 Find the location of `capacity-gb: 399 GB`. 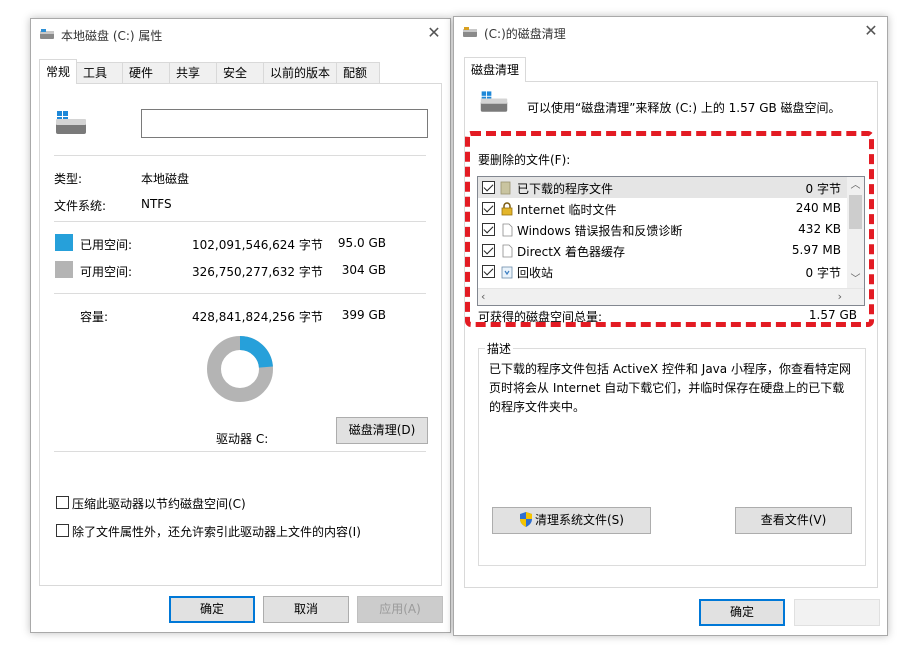

capacity-gb: 399 GB is located at coordinates (363, 315).